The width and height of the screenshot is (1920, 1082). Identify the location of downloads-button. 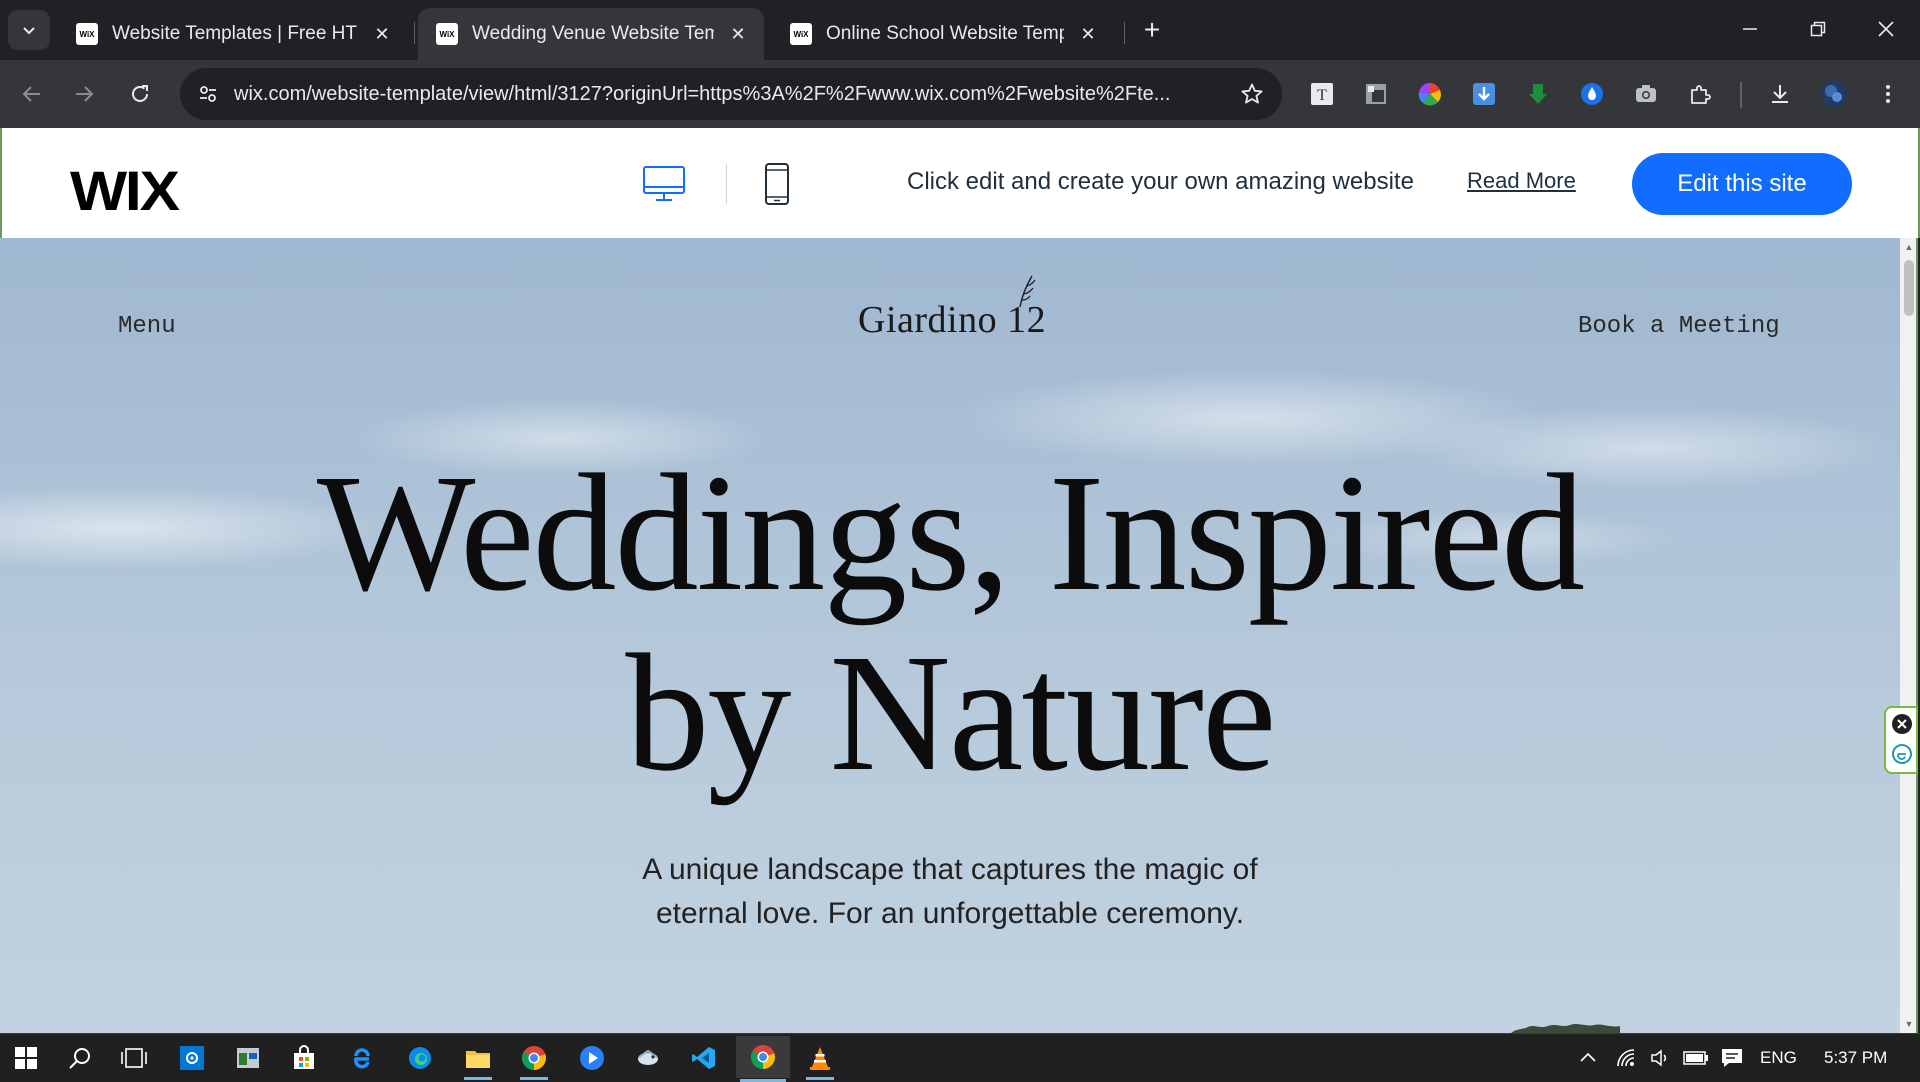
(1780, 94).